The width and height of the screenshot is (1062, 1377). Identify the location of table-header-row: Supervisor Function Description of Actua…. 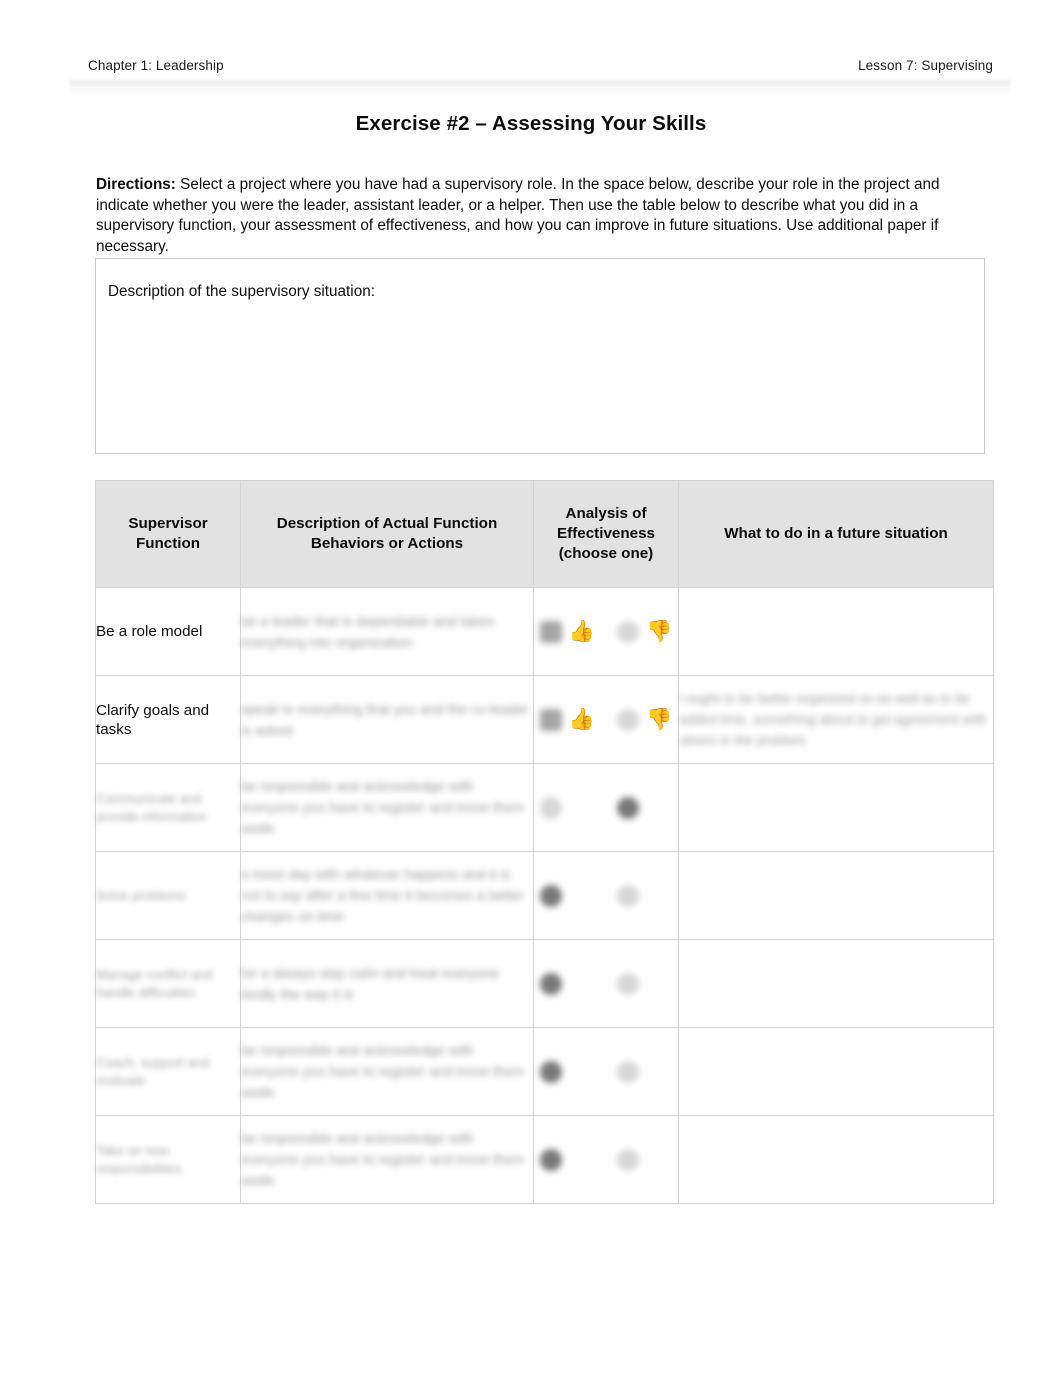
(544, 534).